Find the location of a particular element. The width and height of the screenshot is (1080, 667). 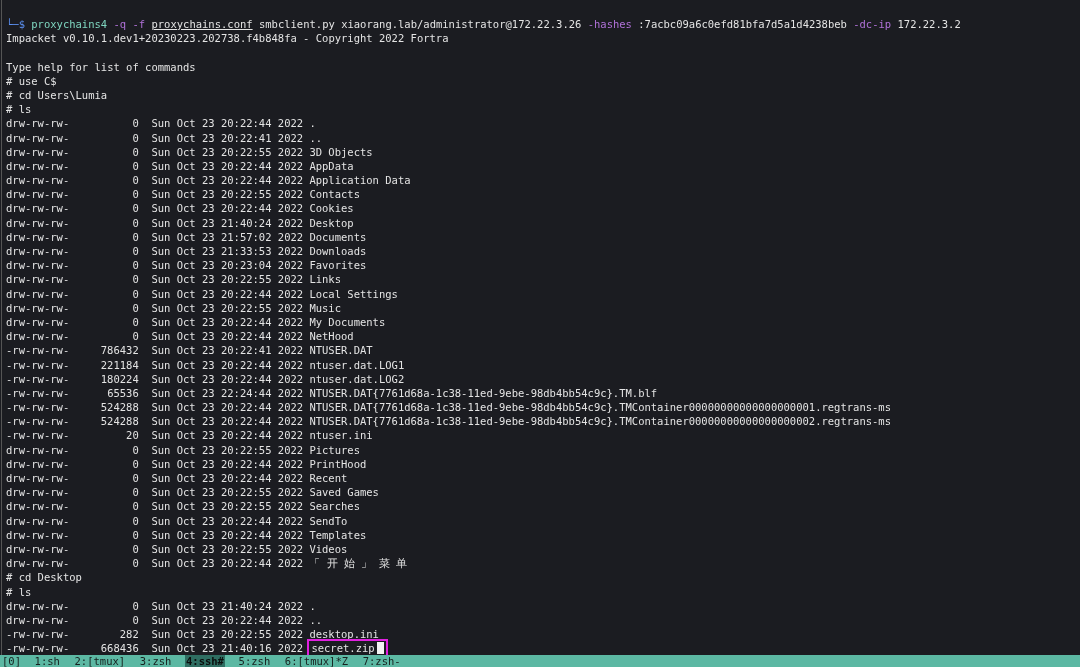

file-name: Music is located at coordinates (325, 307).